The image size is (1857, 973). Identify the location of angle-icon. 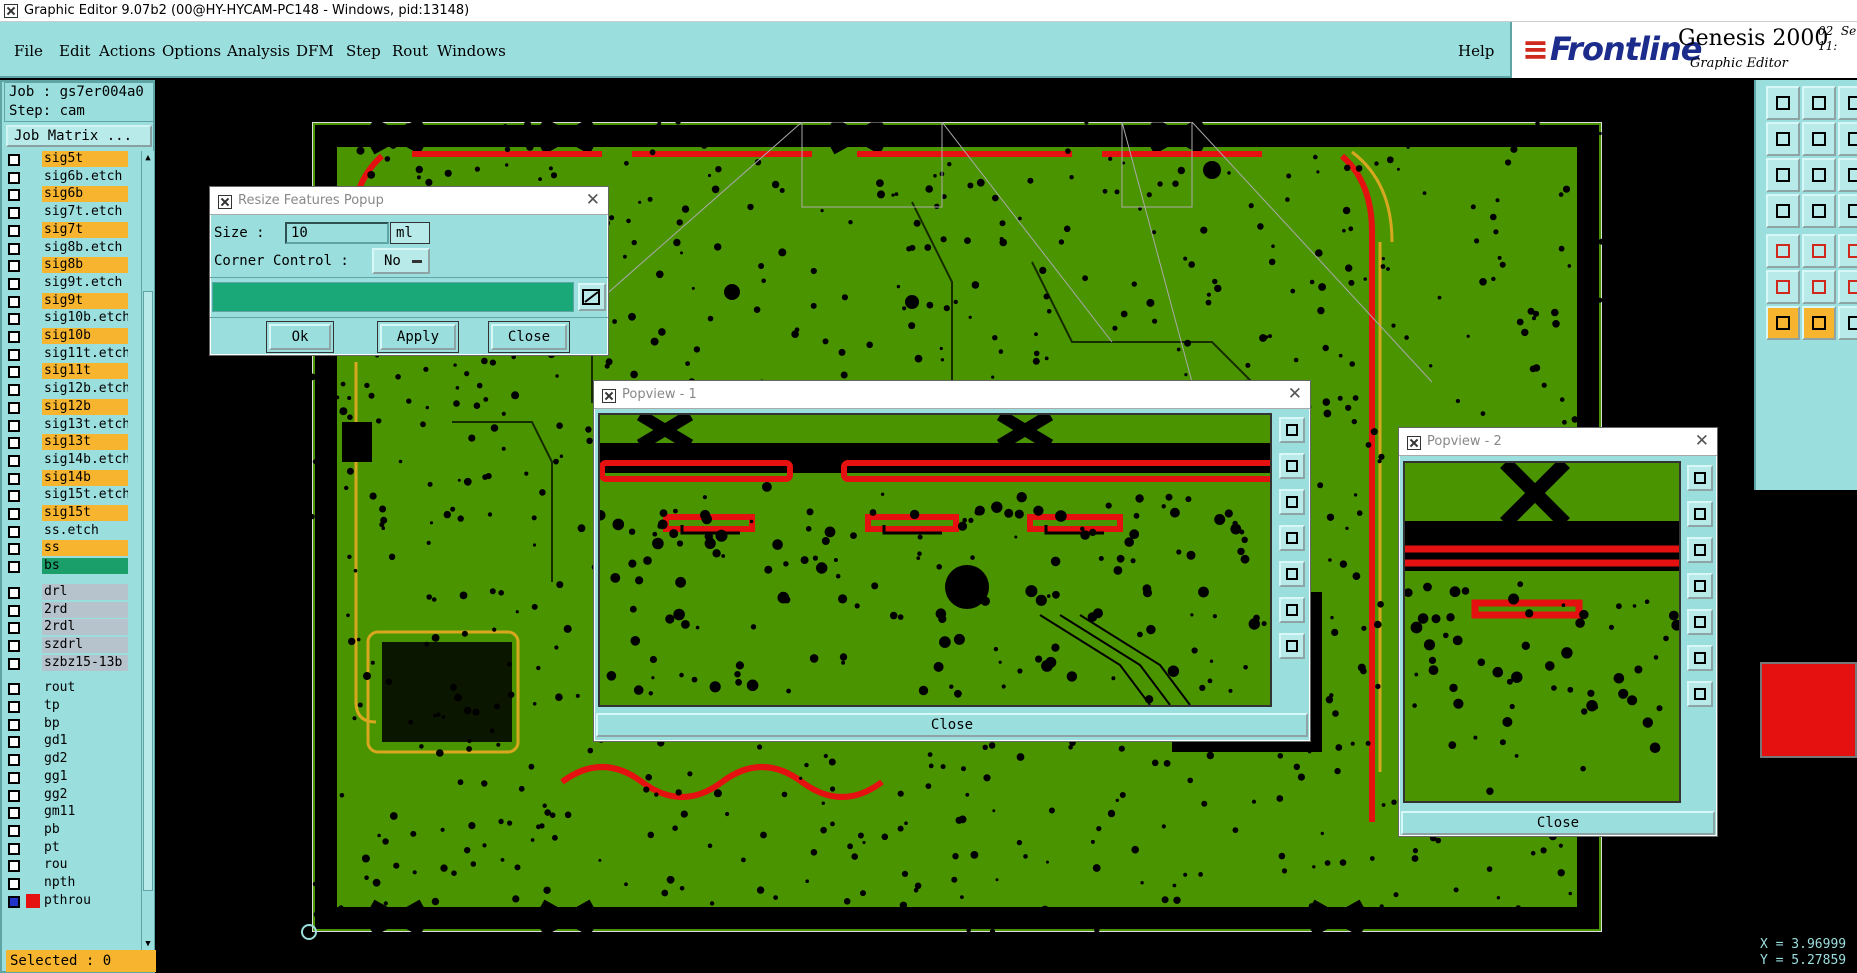
(1783, 287).